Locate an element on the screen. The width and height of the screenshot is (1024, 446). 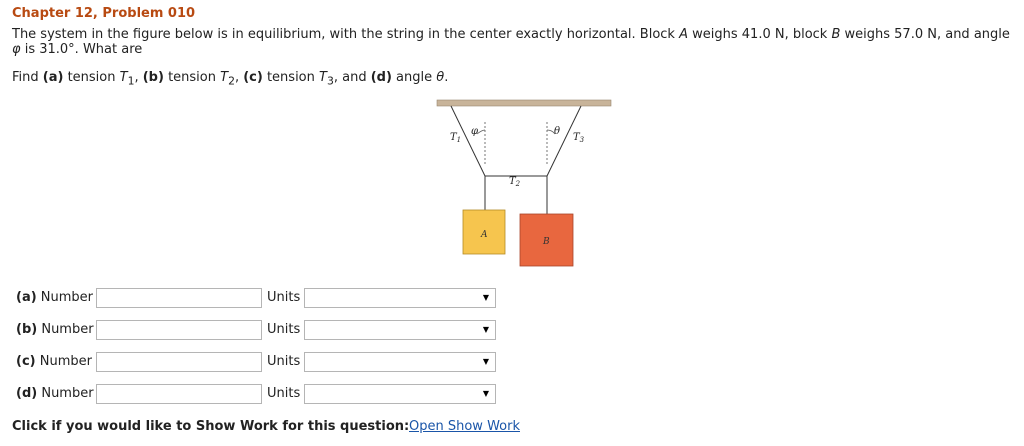
answer-label-d: (d) Number is located at coordinates (55, 393).